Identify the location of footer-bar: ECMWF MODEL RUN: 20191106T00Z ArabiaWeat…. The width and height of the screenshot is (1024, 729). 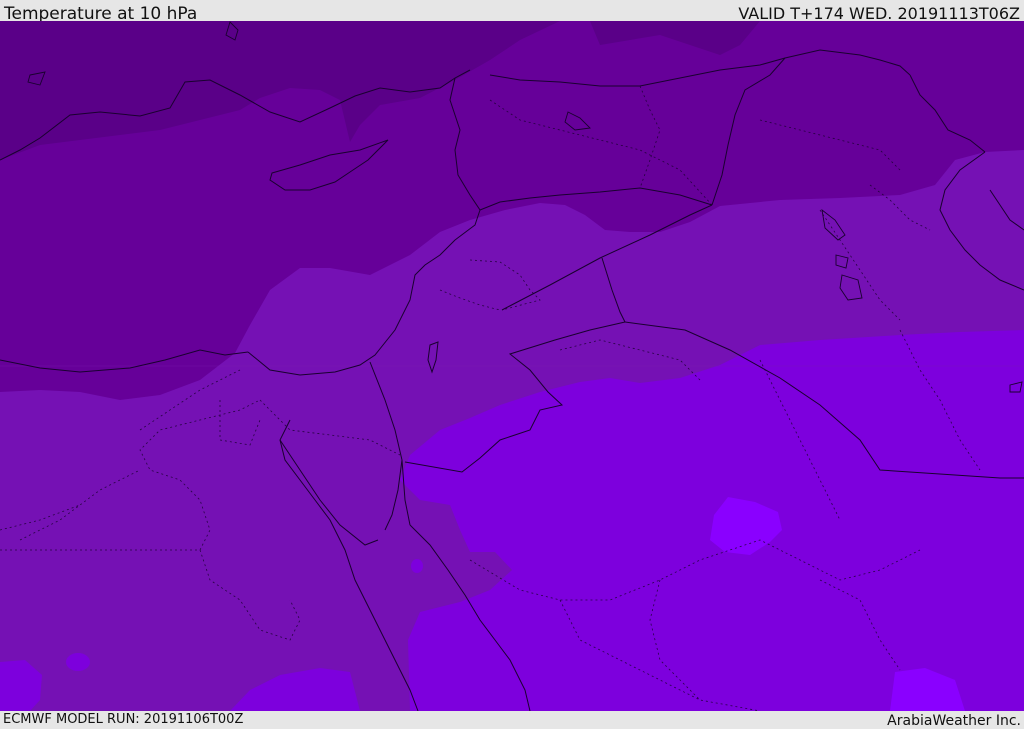
(512, 720).